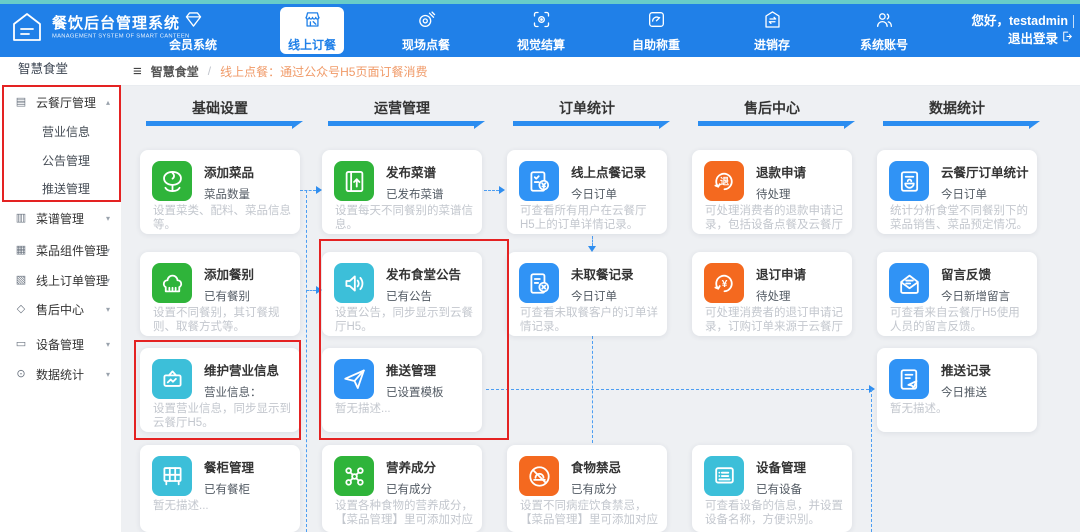 The width and height of the screenshot is (1080, 532). Describe the element at coordinates (402, 192) in the screenshot. I see `card-publish-menu: 发布菜谱 已发布菜谱 设置每天不同餐别的菜谱信息。` at that location.